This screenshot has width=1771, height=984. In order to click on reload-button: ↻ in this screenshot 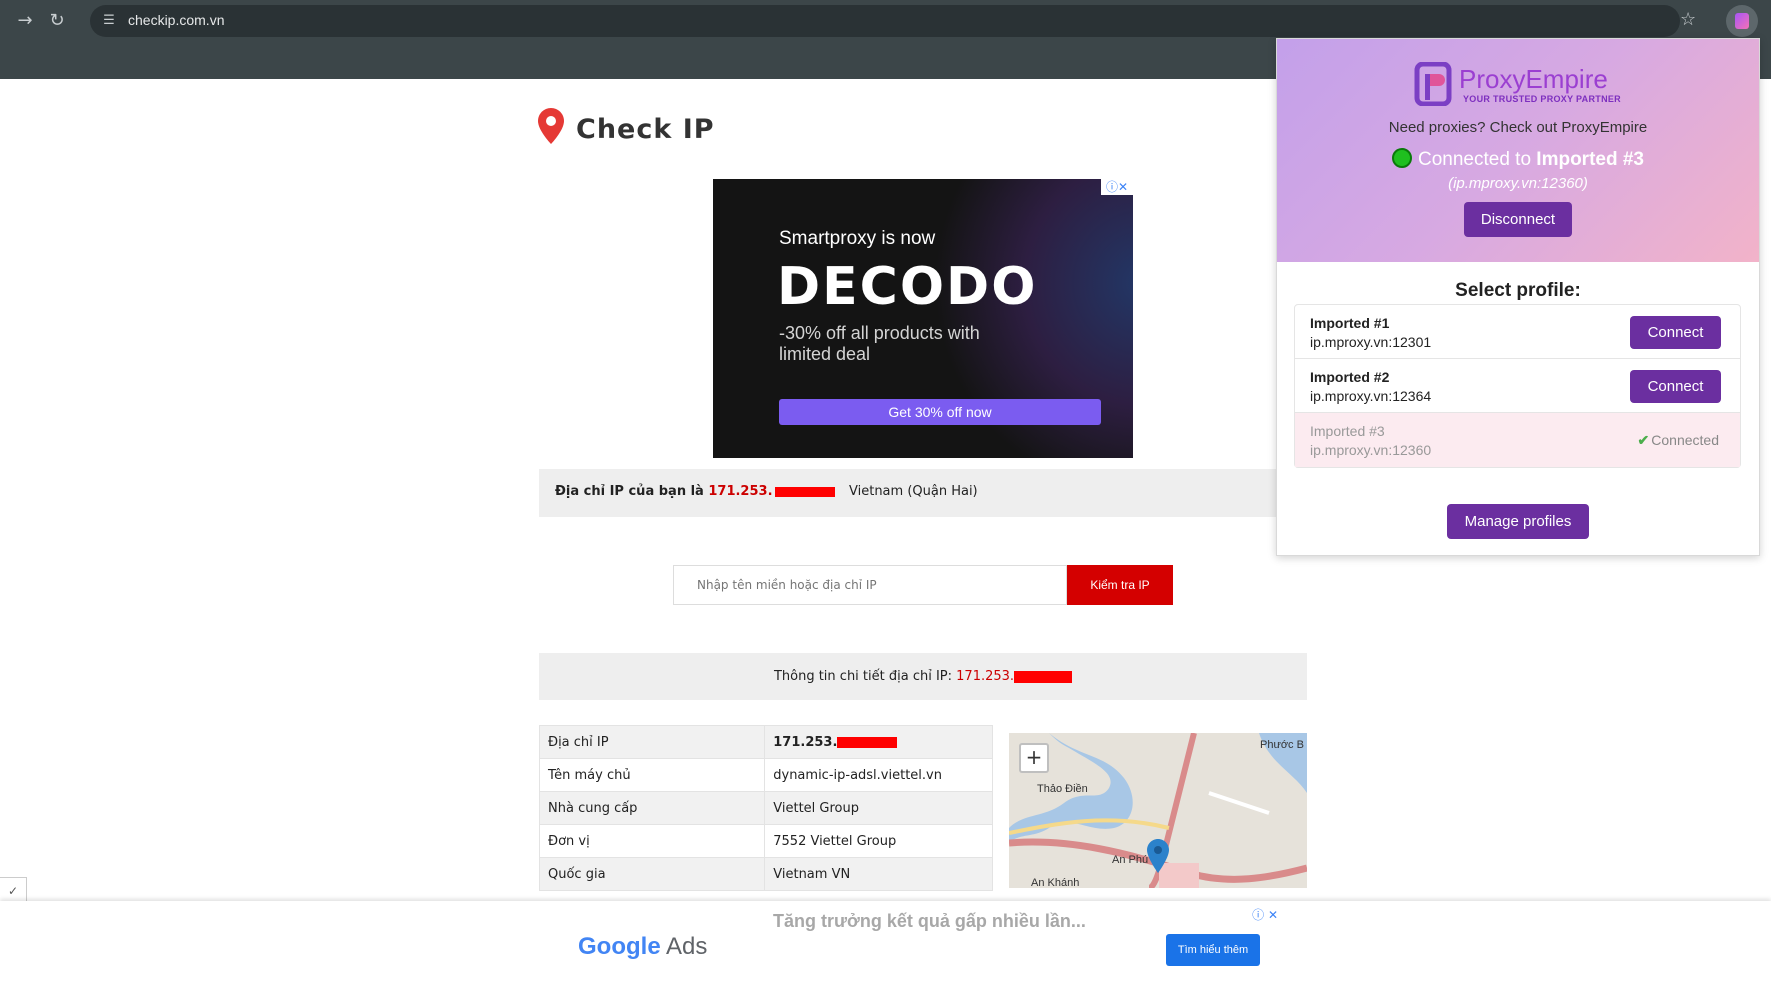, I will do `click(57, 21)`.